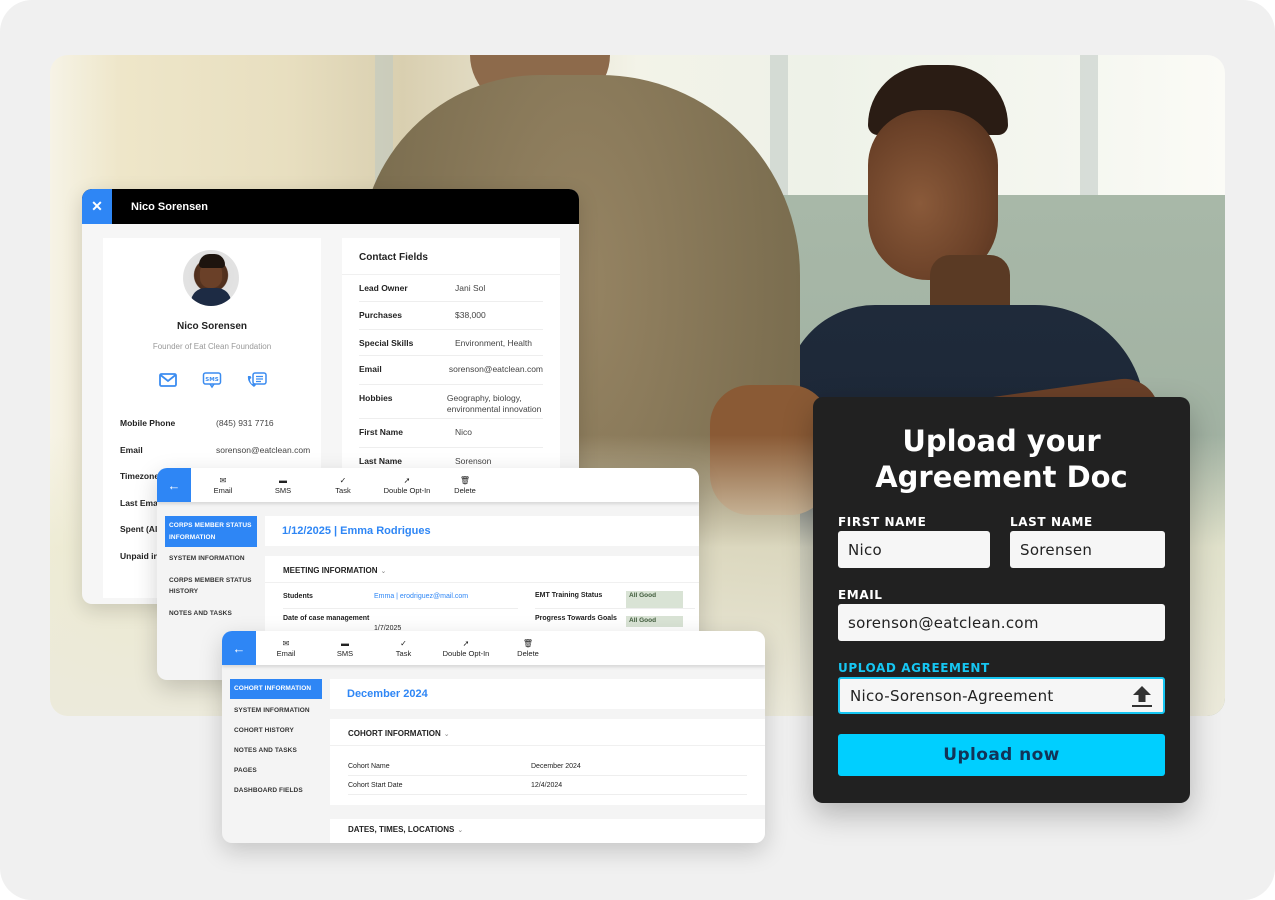 The width and height of the screenshot is (1275, 900). Describe the element at coordinates (148, 423) in the screenshot. I see `field-label: Mobile Phone` at that location.